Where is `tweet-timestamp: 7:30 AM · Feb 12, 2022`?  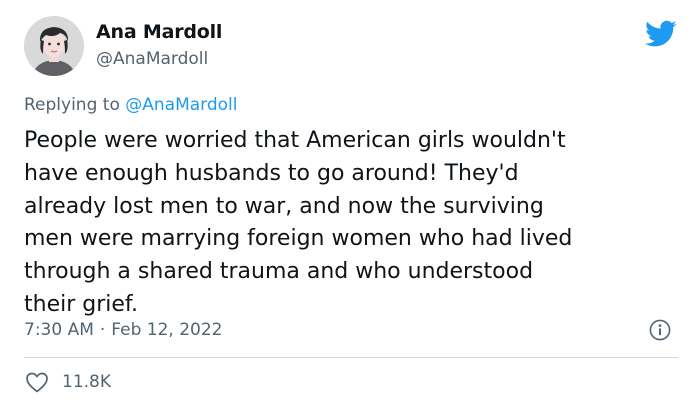 tweet-timestamp: 7:30 AM · Feb 12, 2022 is located at coordinates (123, 330).